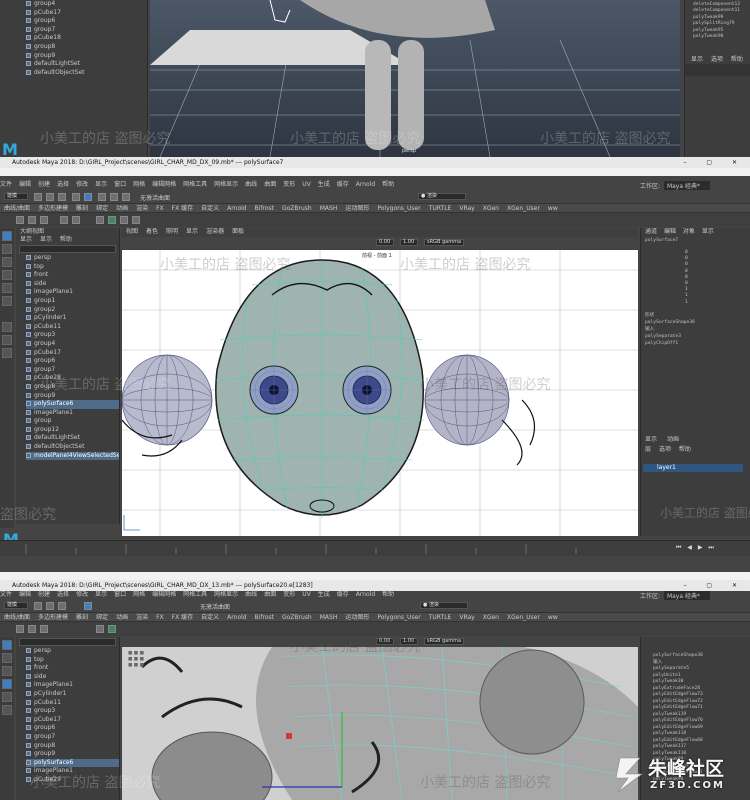 The height and width of the screenshot is (800, 750). What do you see at coordinates (72, 694) in the screenshot?
I see `outliner-item: pCylinder1` at bounding box center [72, 694].